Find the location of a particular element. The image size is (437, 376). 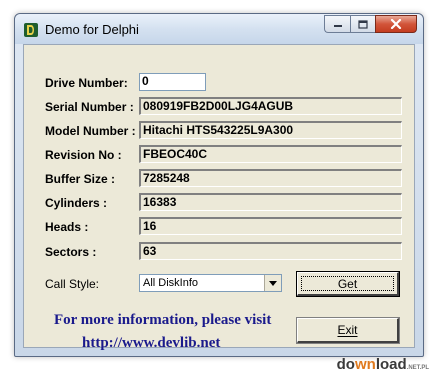

minimize-icon is located at coordinates (337, 26).